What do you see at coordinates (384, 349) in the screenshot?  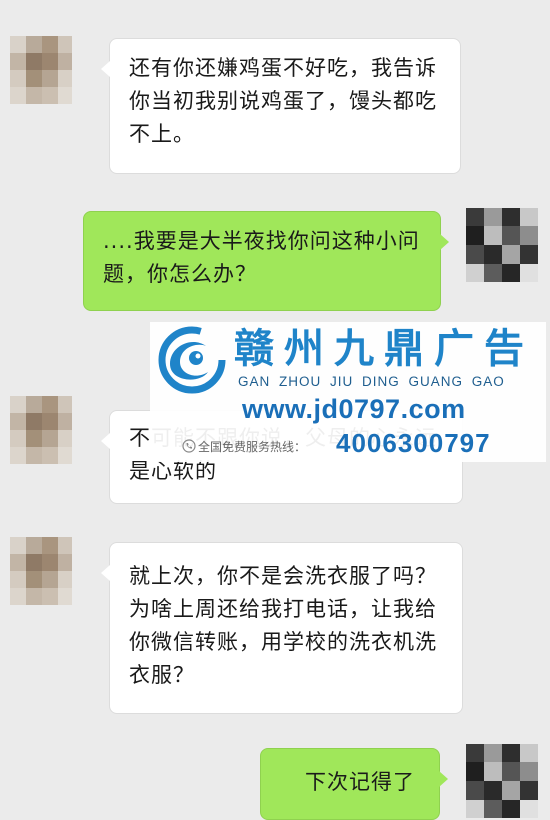 I see `ad-company-name: 赣州九鼎广告` at bounding box center [384, 349].